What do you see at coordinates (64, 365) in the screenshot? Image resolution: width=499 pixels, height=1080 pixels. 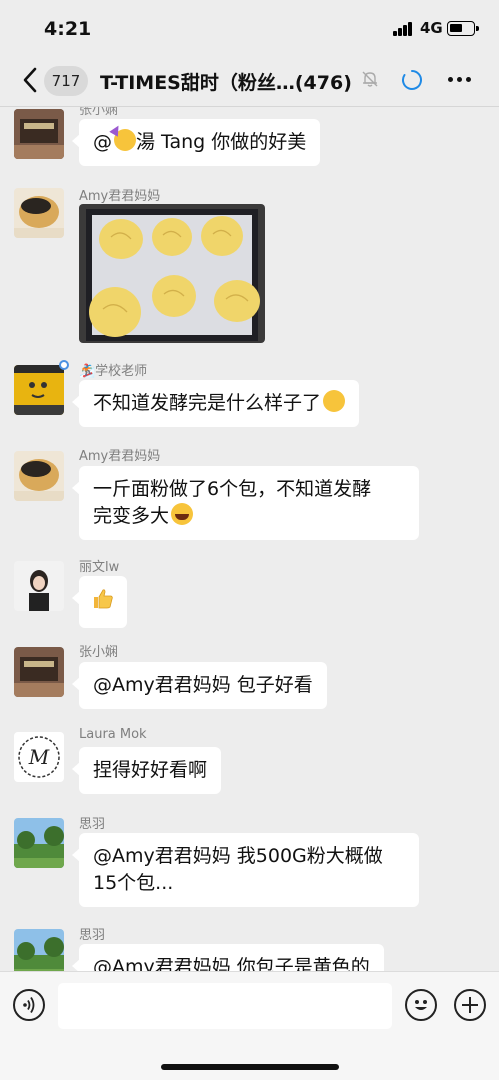 I see `online-status-icon` at bounding box center [64, 365].